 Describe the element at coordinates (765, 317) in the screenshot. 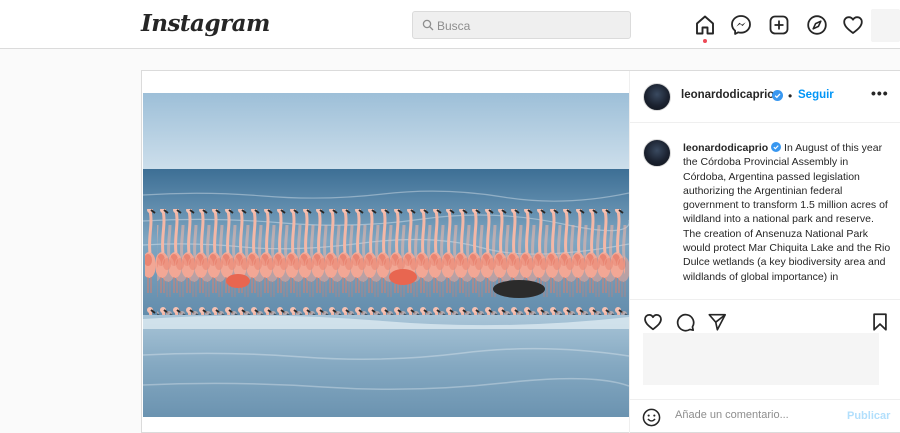

I see `post-actions` at that location.